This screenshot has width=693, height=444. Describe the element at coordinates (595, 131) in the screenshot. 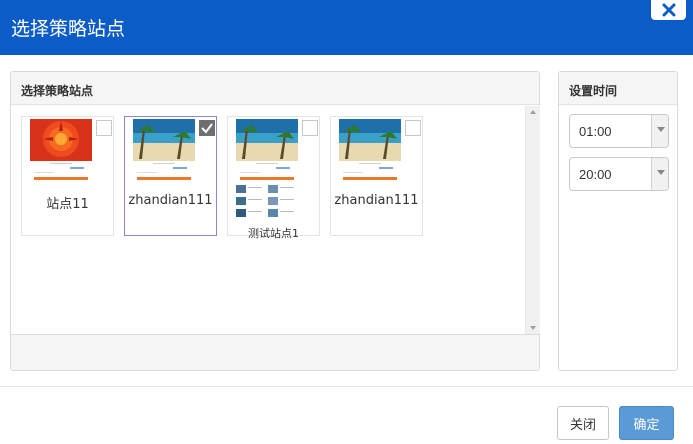

I see `start-time-value: 01:00` at that location.